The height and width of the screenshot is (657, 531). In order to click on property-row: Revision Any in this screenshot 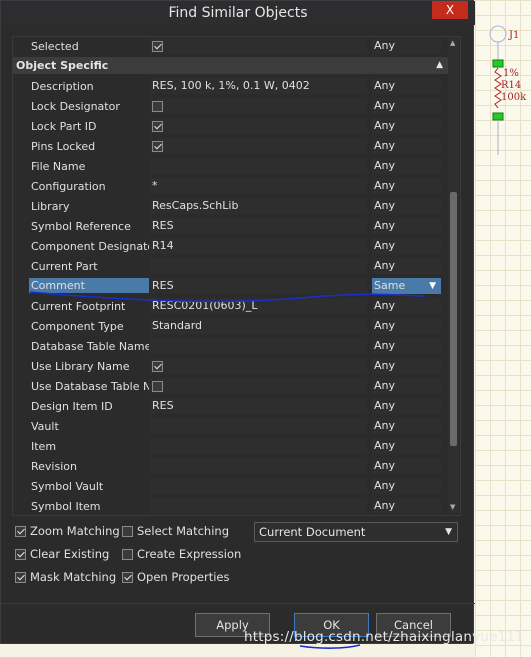, I will do `click(231, 467)`.